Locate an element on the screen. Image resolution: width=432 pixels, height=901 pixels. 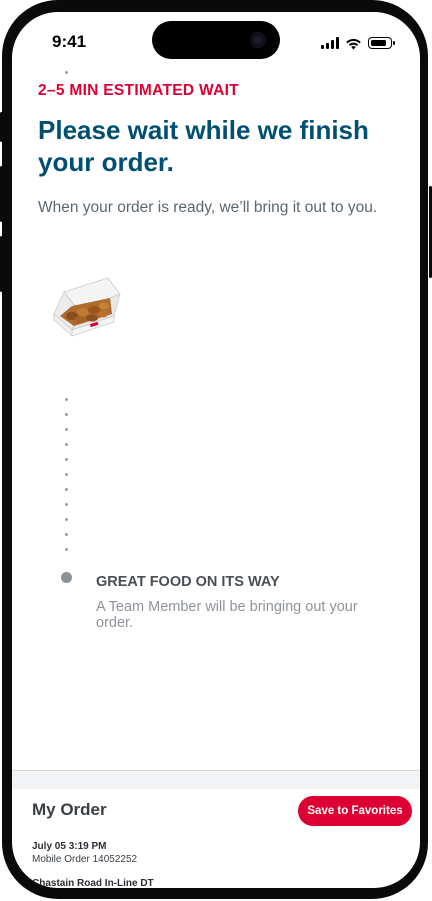
volume-up-button is located at coordinates (1, 194).